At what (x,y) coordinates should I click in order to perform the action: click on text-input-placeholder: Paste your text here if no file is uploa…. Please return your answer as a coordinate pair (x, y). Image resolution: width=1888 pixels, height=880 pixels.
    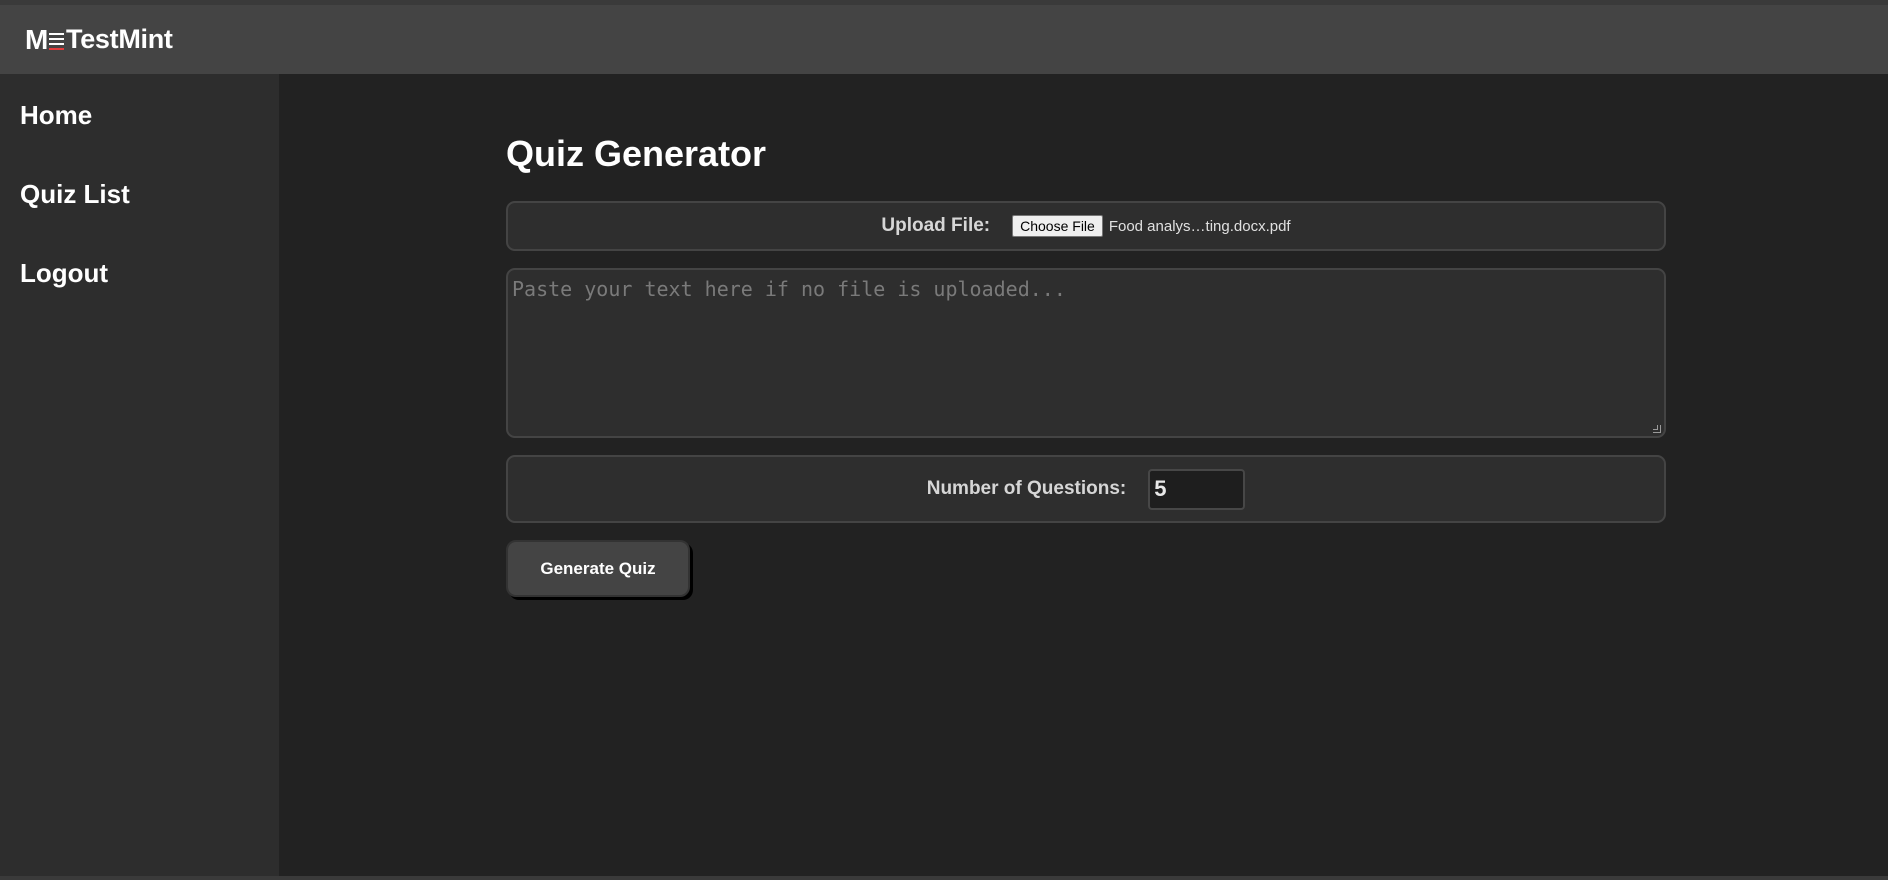
    Looking at the image, I should click on (789, 289).